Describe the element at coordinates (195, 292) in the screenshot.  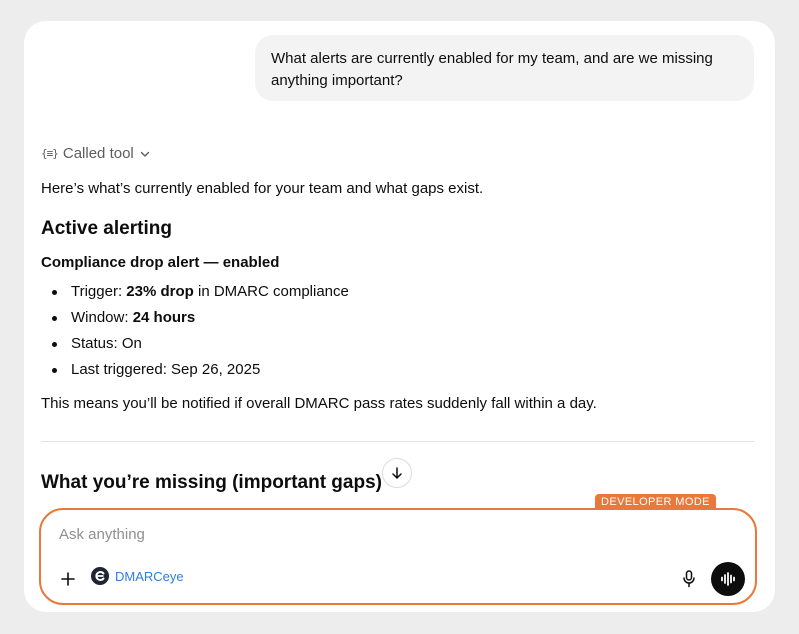
I see `list-item: Trigger: 23% drop in DMARC compliance` at that location.